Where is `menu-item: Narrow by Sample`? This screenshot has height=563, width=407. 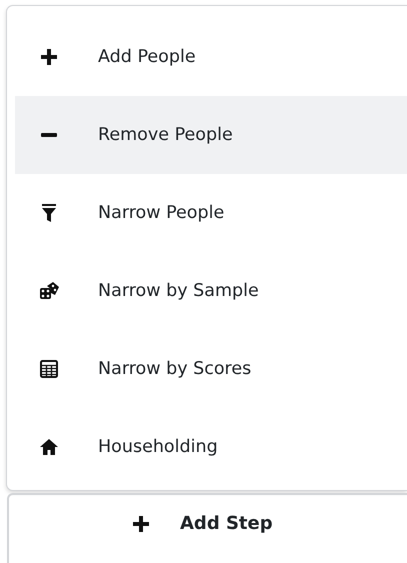 menu-item: Narrow by Sample is located at coordinates (211, 291).